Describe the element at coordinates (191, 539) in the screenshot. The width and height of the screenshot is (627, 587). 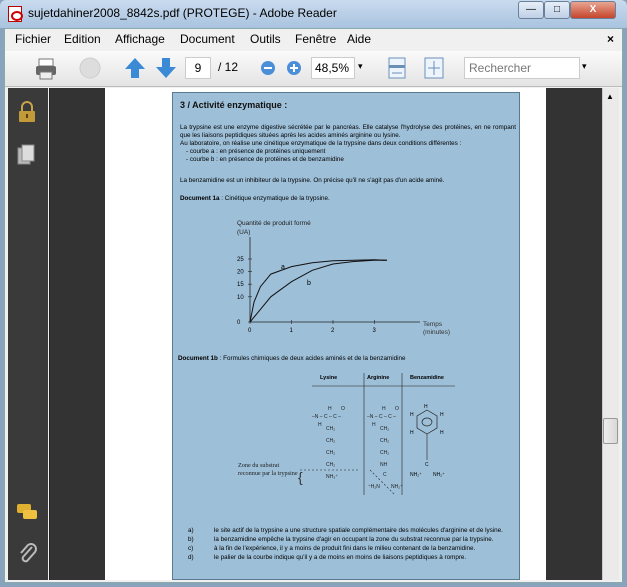
I see `answer-letter: b)` at that location.